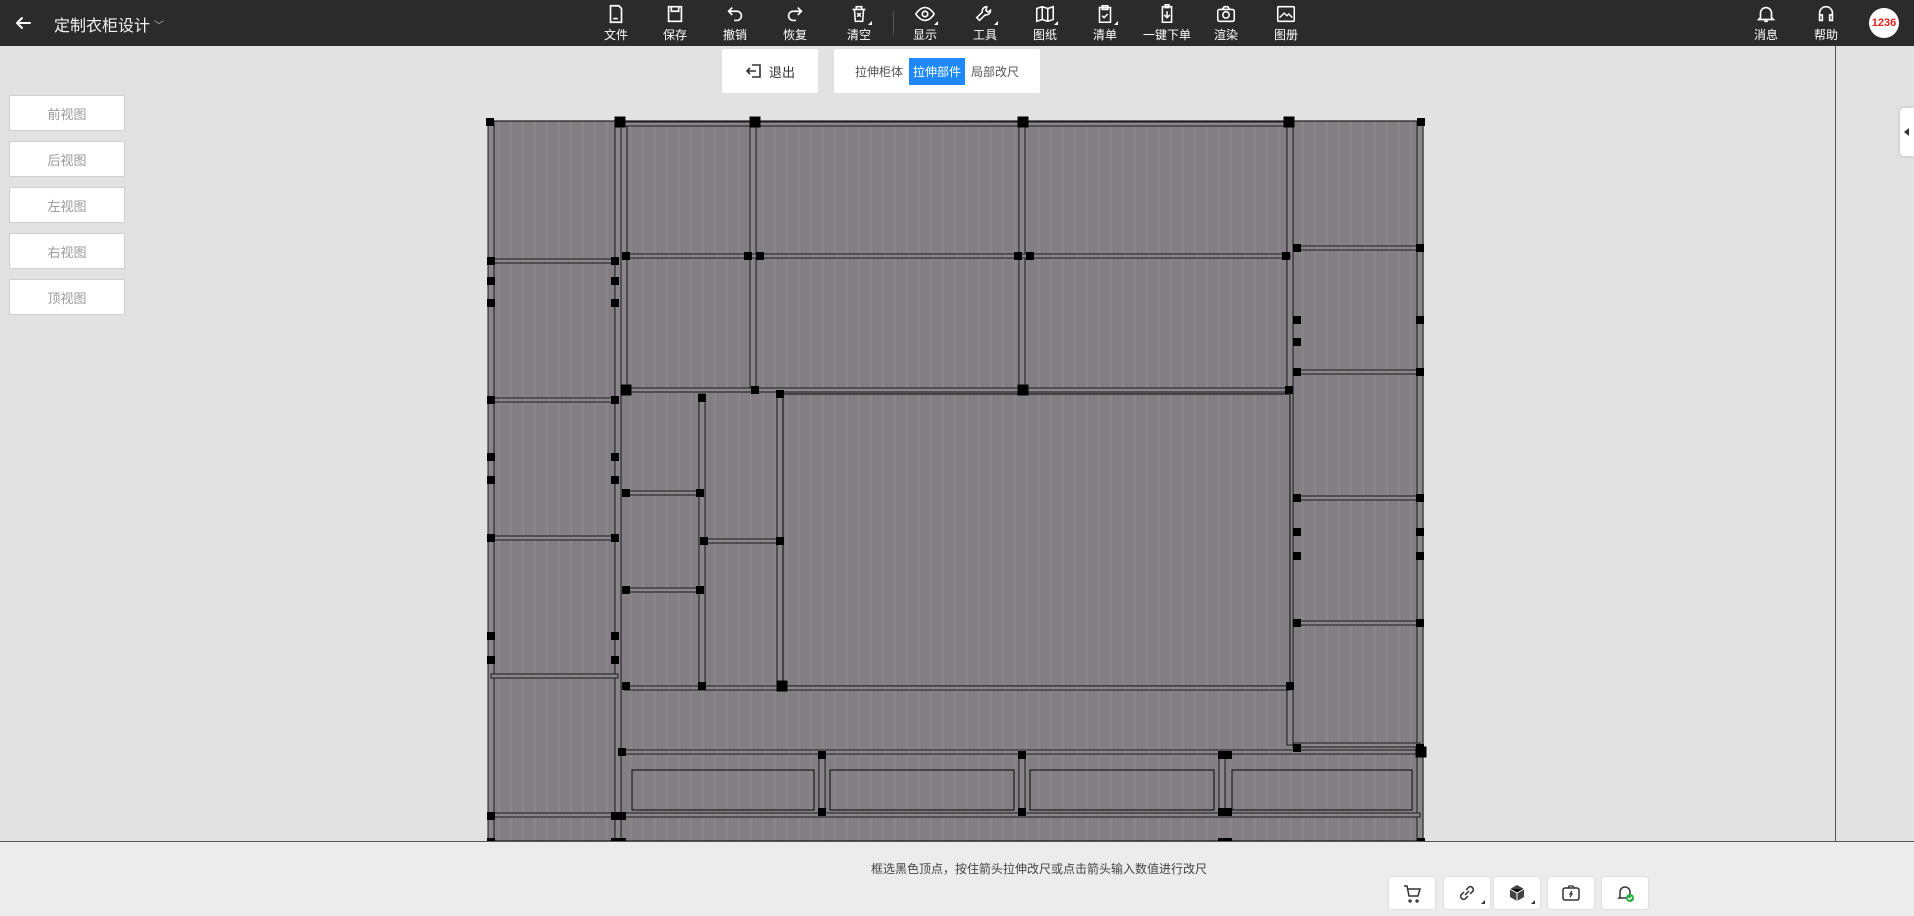 The width and height of the screenshot is (1914, 916). Describe the element at coordinates (770, 71) in the screenshot. I see `exit-button: 退出` at that location.